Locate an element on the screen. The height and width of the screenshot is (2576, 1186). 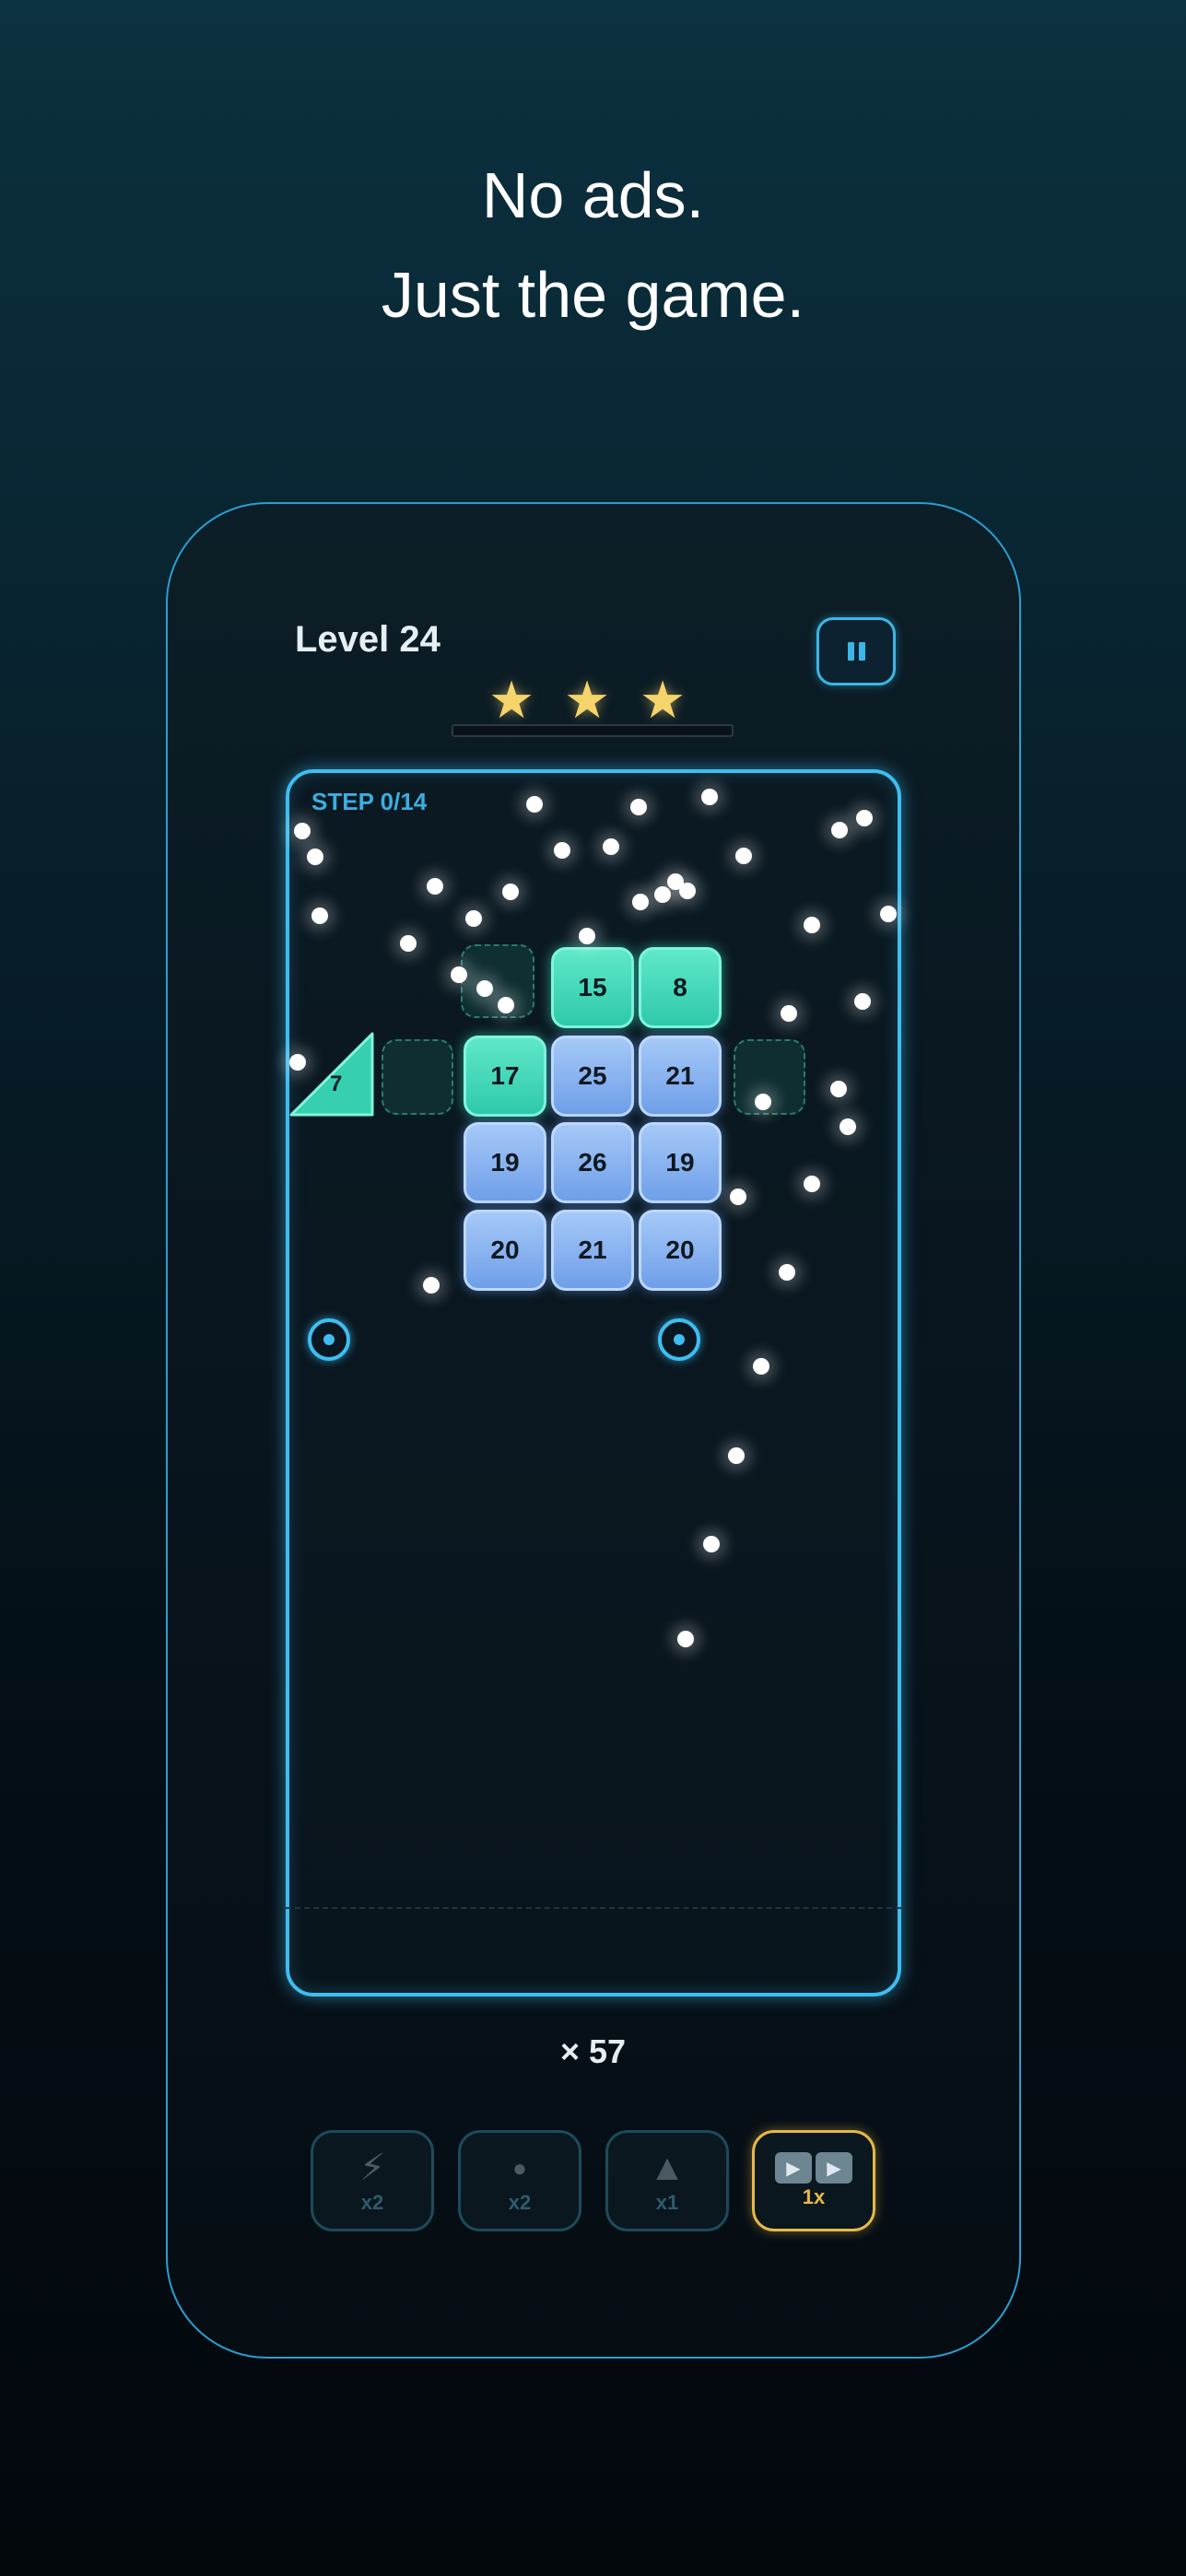
powerup-ball-button: ● x2 is located at coordinates (519, 2180).